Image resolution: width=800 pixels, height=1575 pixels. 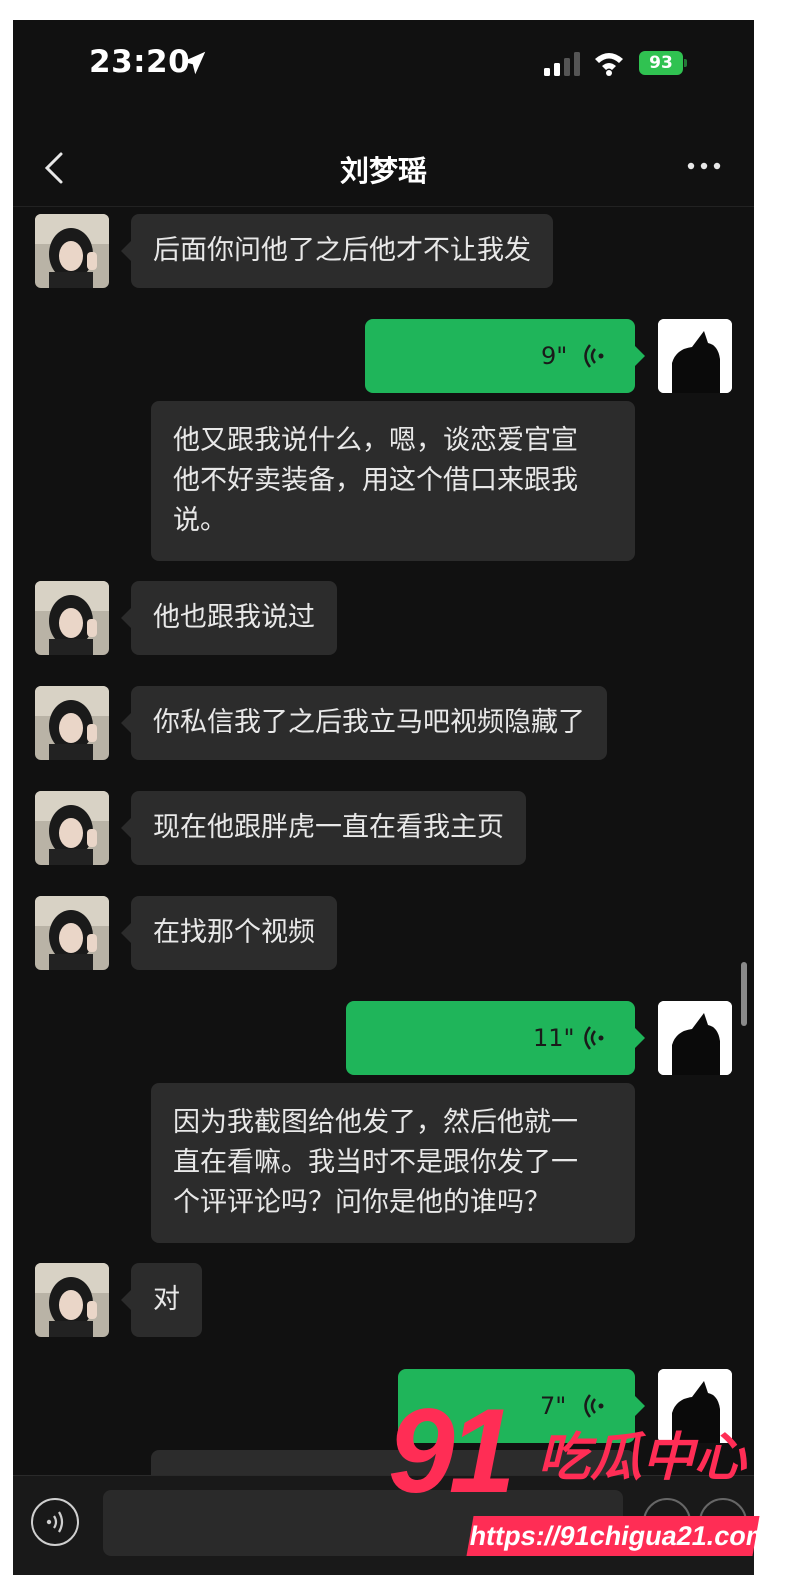 I want to click on voice-input-button, so click(x=55, y=1522).